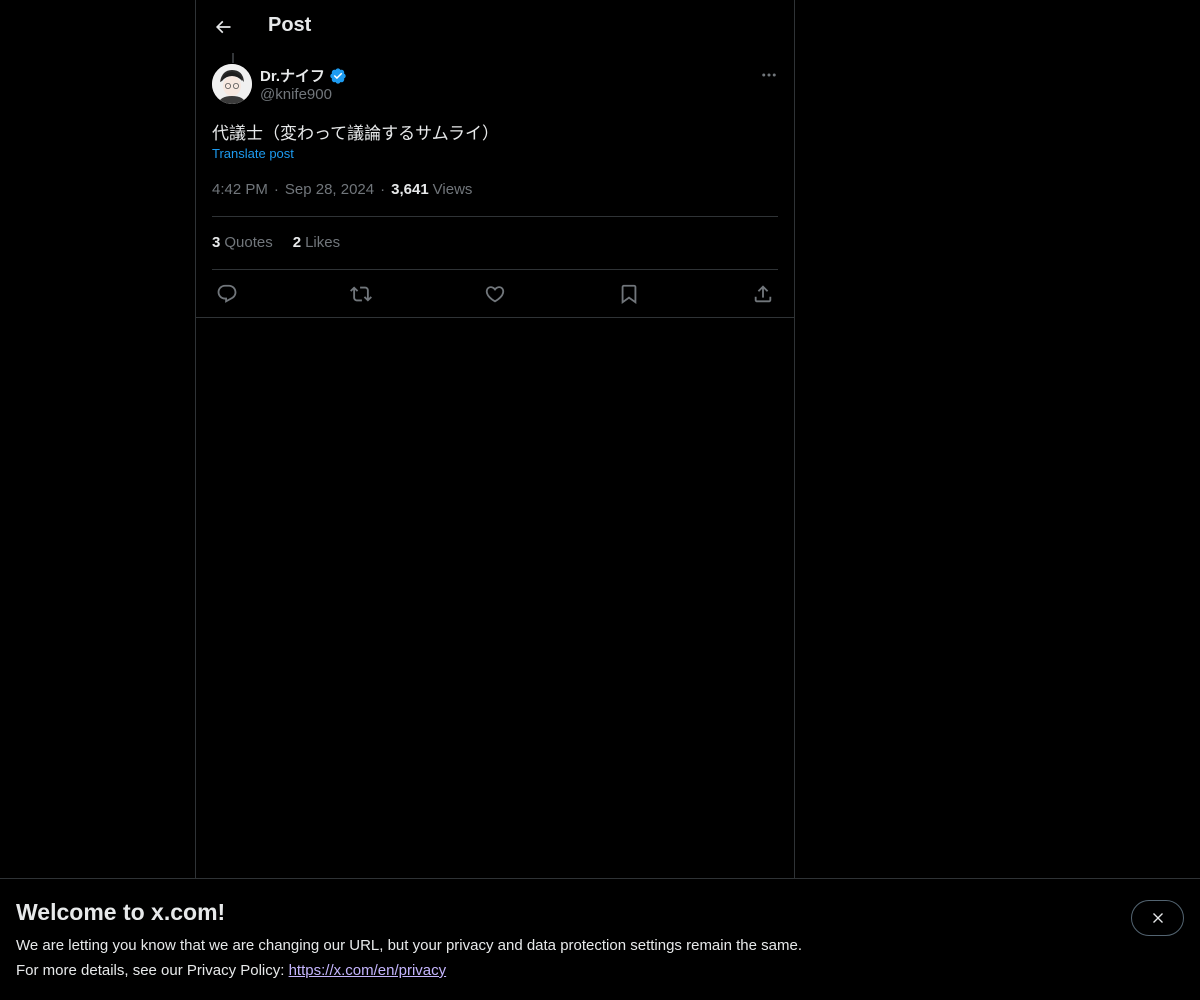 This screenshot has height=1000, width=1200. I want to click on repost-button, so click(361, 294).